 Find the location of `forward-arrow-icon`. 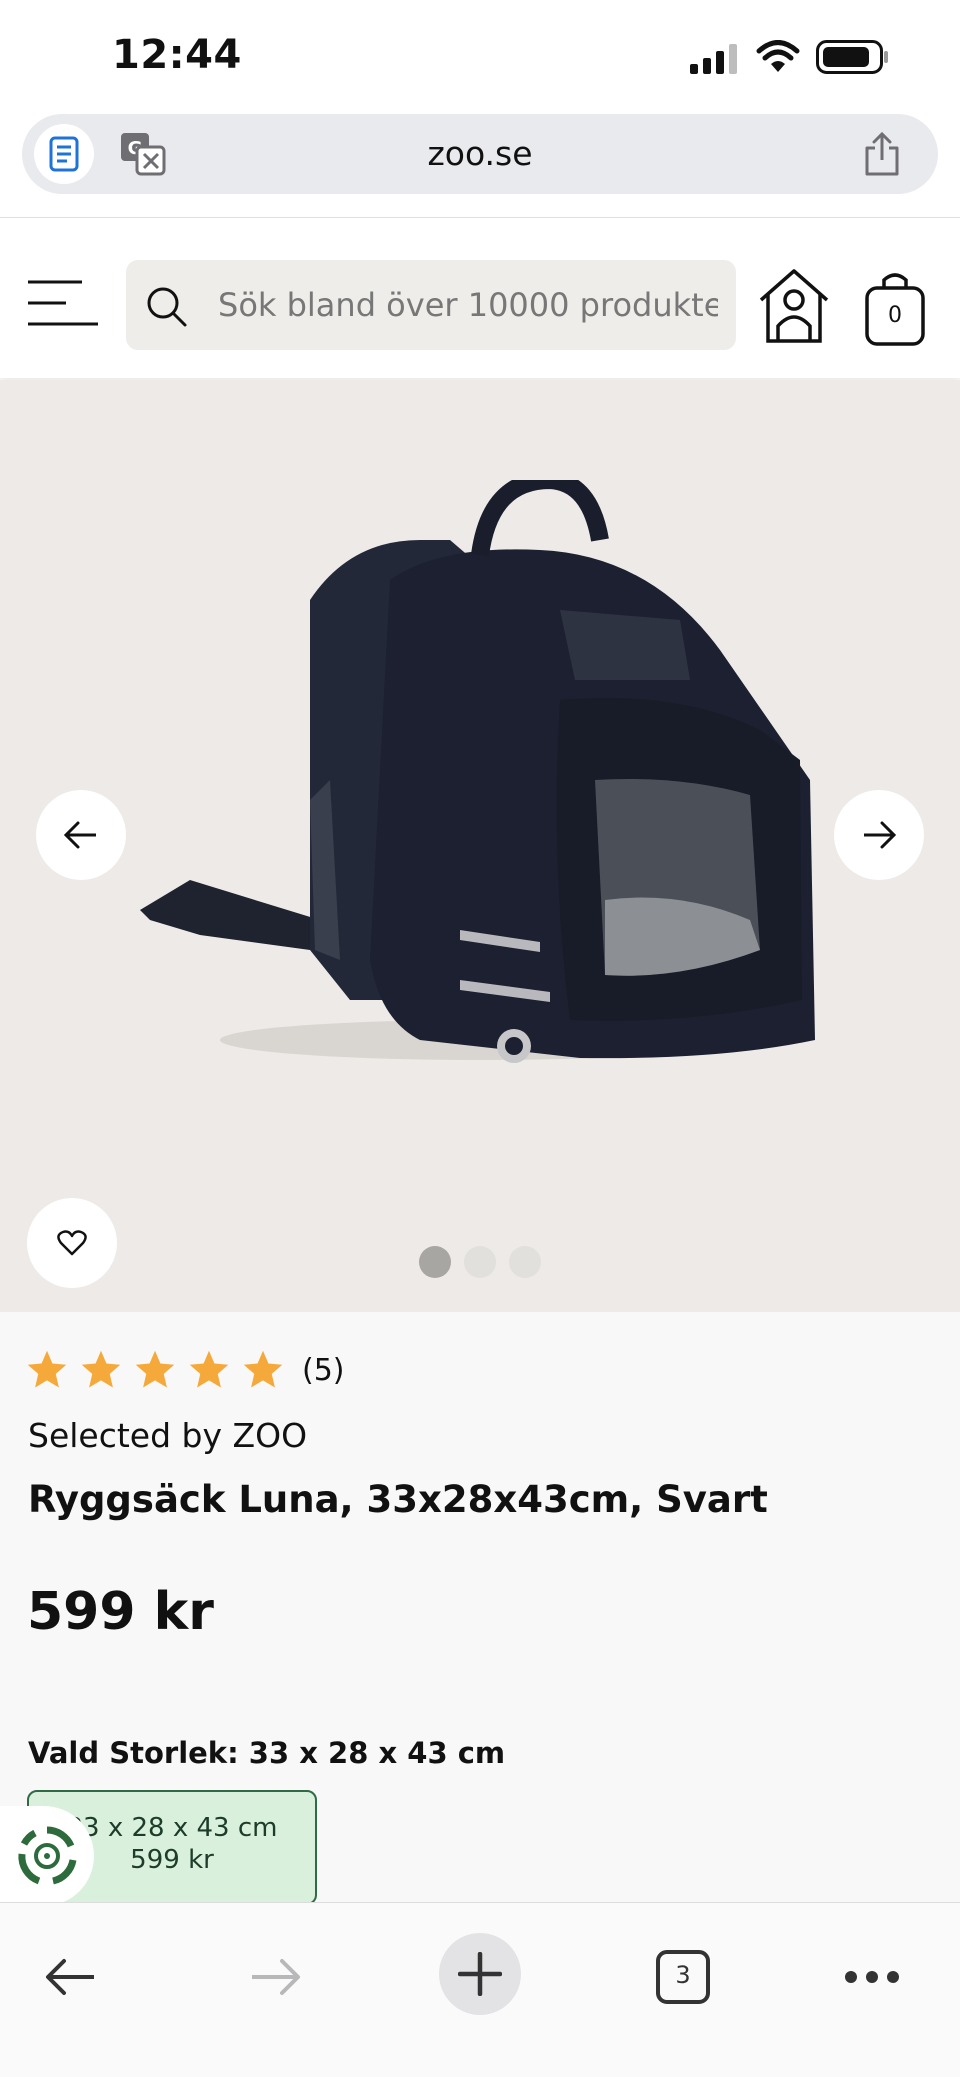

forward-arrow-icon is located at coordinates (276, 1977).